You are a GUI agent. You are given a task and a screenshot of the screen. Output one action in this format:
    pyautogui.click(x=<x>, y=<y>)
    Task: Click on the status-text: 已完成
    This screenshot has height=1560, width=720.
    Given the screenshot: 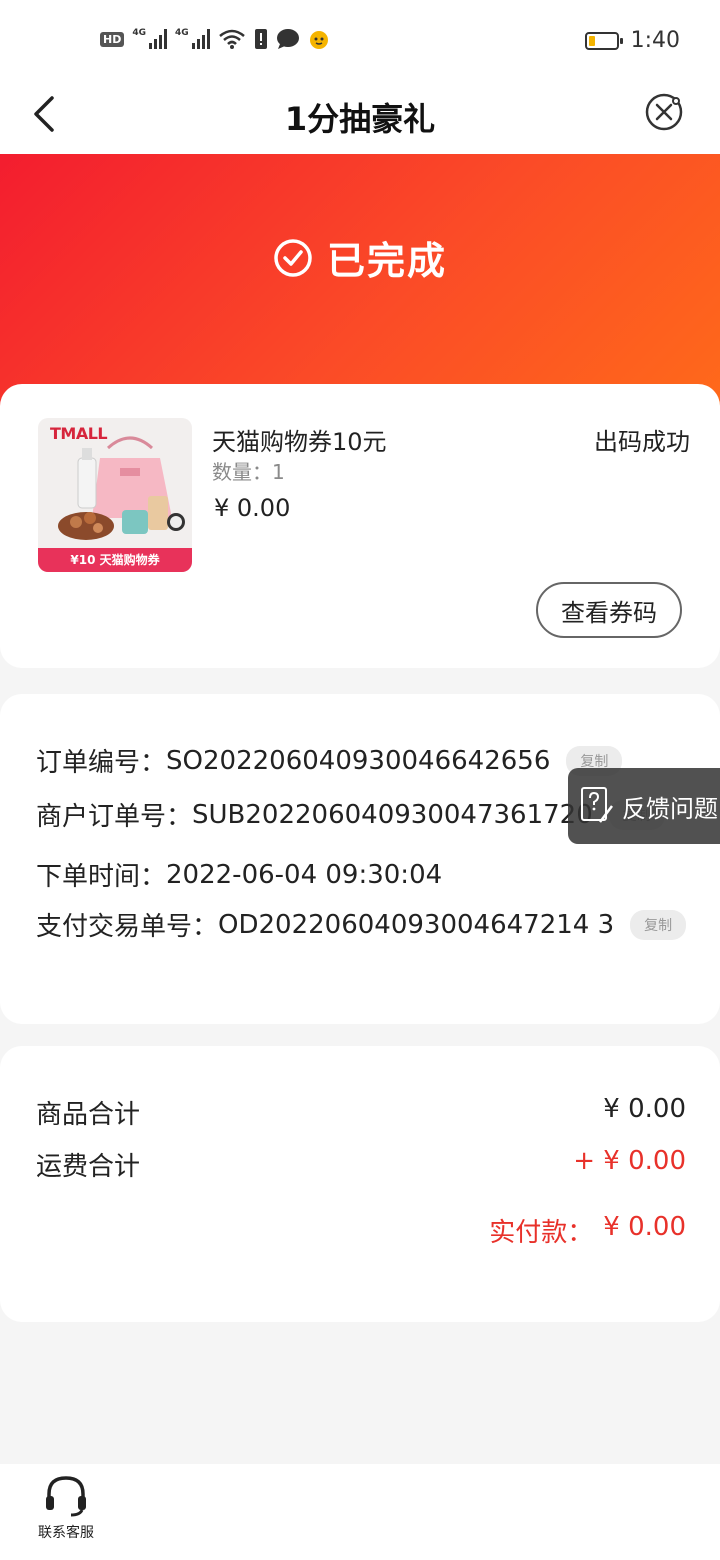 What is the action you would take?
    pyautogui.click(x=386, y=261)
    